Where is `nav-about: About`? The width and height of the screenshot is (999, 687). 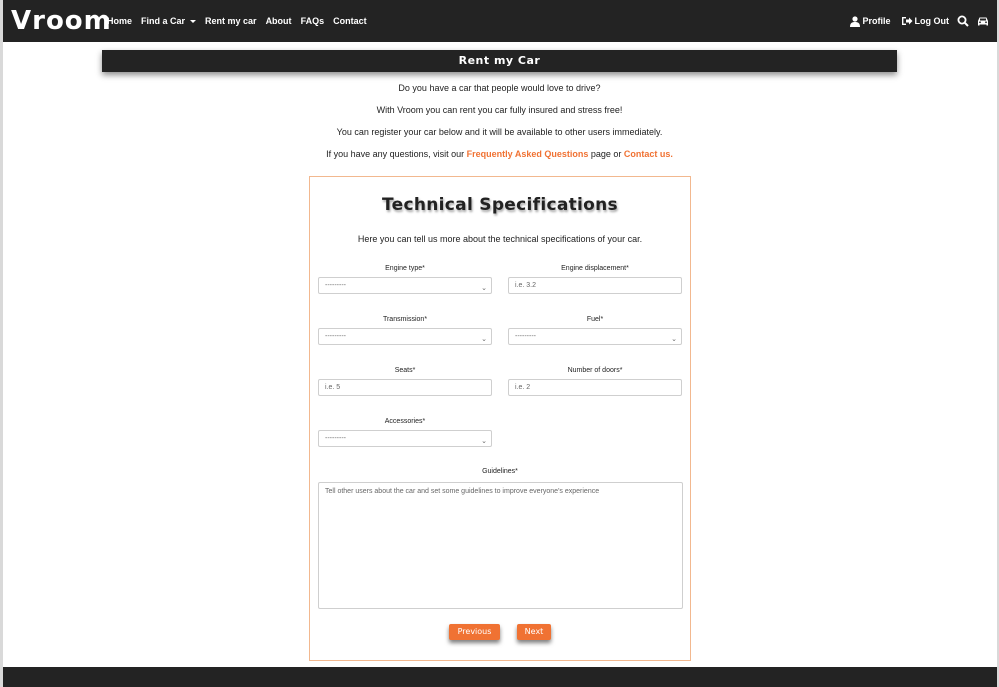 nav-about: About is located at coordinates (279, 21).